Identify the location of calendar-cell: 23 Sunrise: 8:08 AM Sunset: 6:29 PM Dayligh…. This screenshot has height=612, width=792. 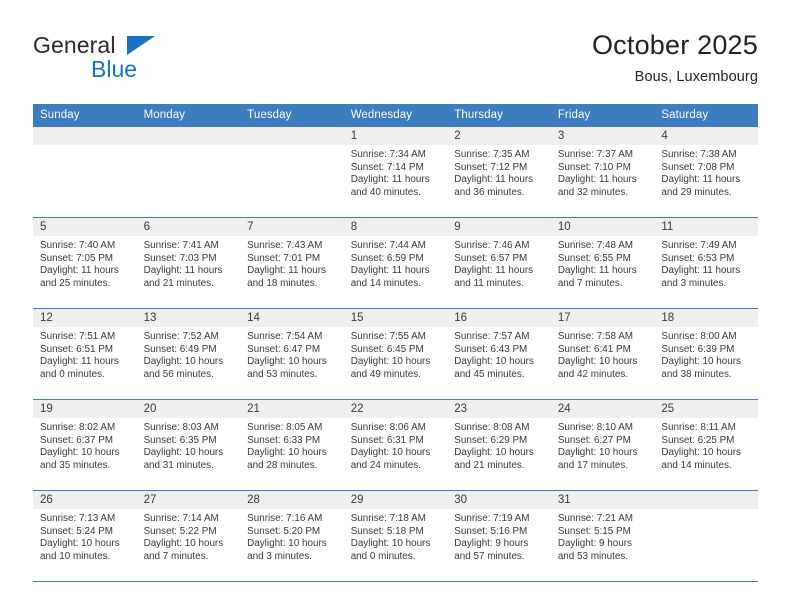
(499, 445).